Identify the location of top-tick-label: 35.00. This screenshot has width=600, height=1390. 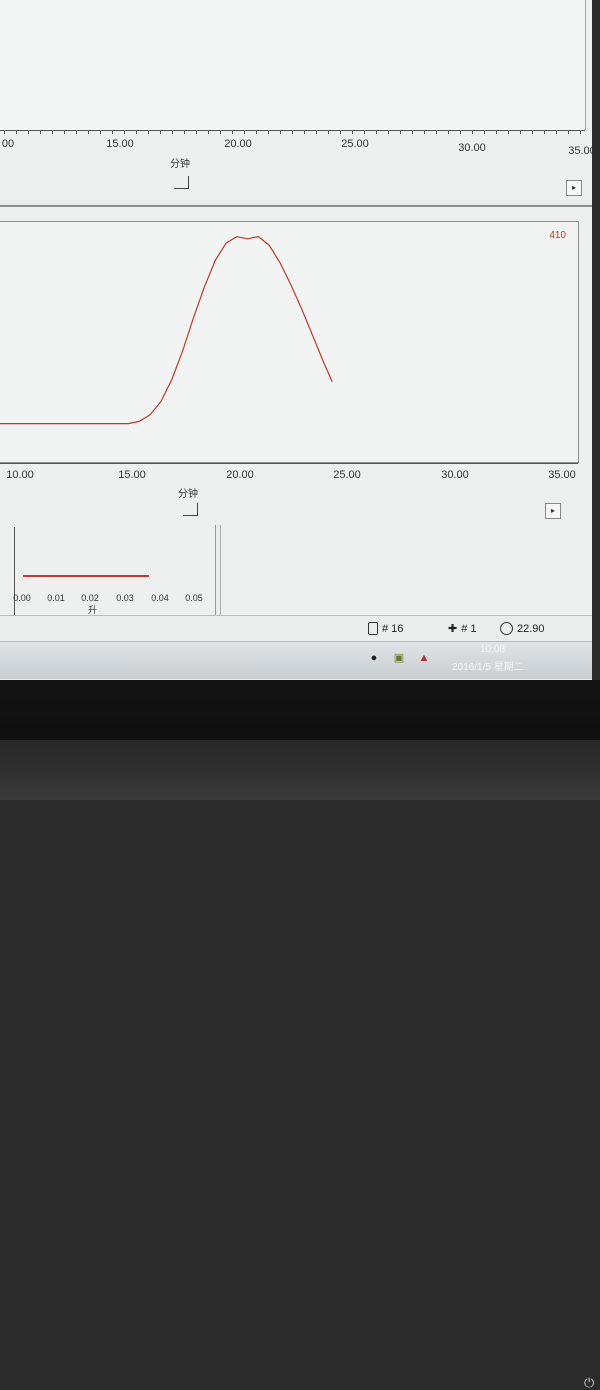
(580, 151).